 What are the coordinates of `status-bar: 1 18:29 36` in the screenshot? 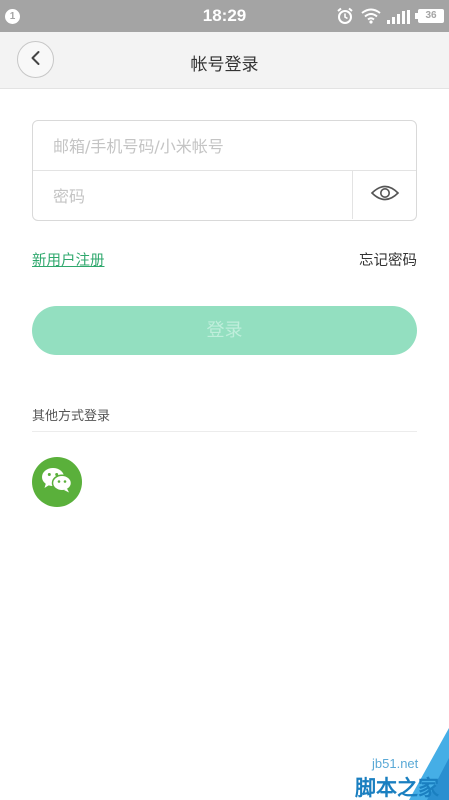 It's located at (224, 16).